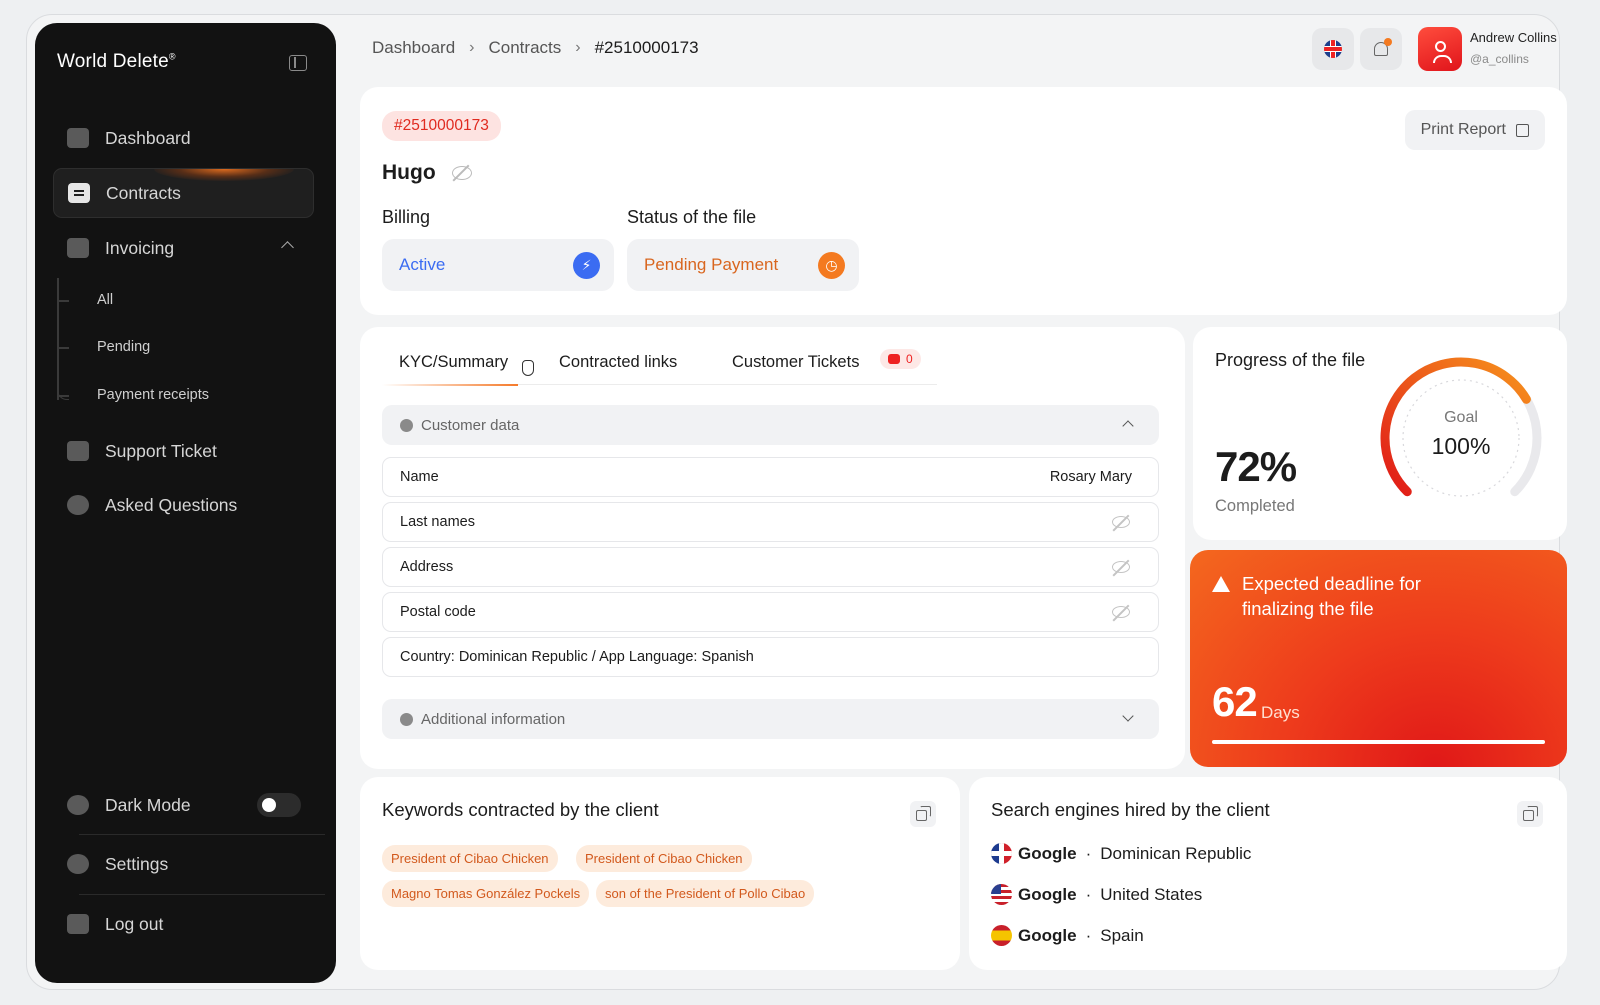  I want to click on keyword-chip: son of the President of Pollo Cibao, so click(705, 893).